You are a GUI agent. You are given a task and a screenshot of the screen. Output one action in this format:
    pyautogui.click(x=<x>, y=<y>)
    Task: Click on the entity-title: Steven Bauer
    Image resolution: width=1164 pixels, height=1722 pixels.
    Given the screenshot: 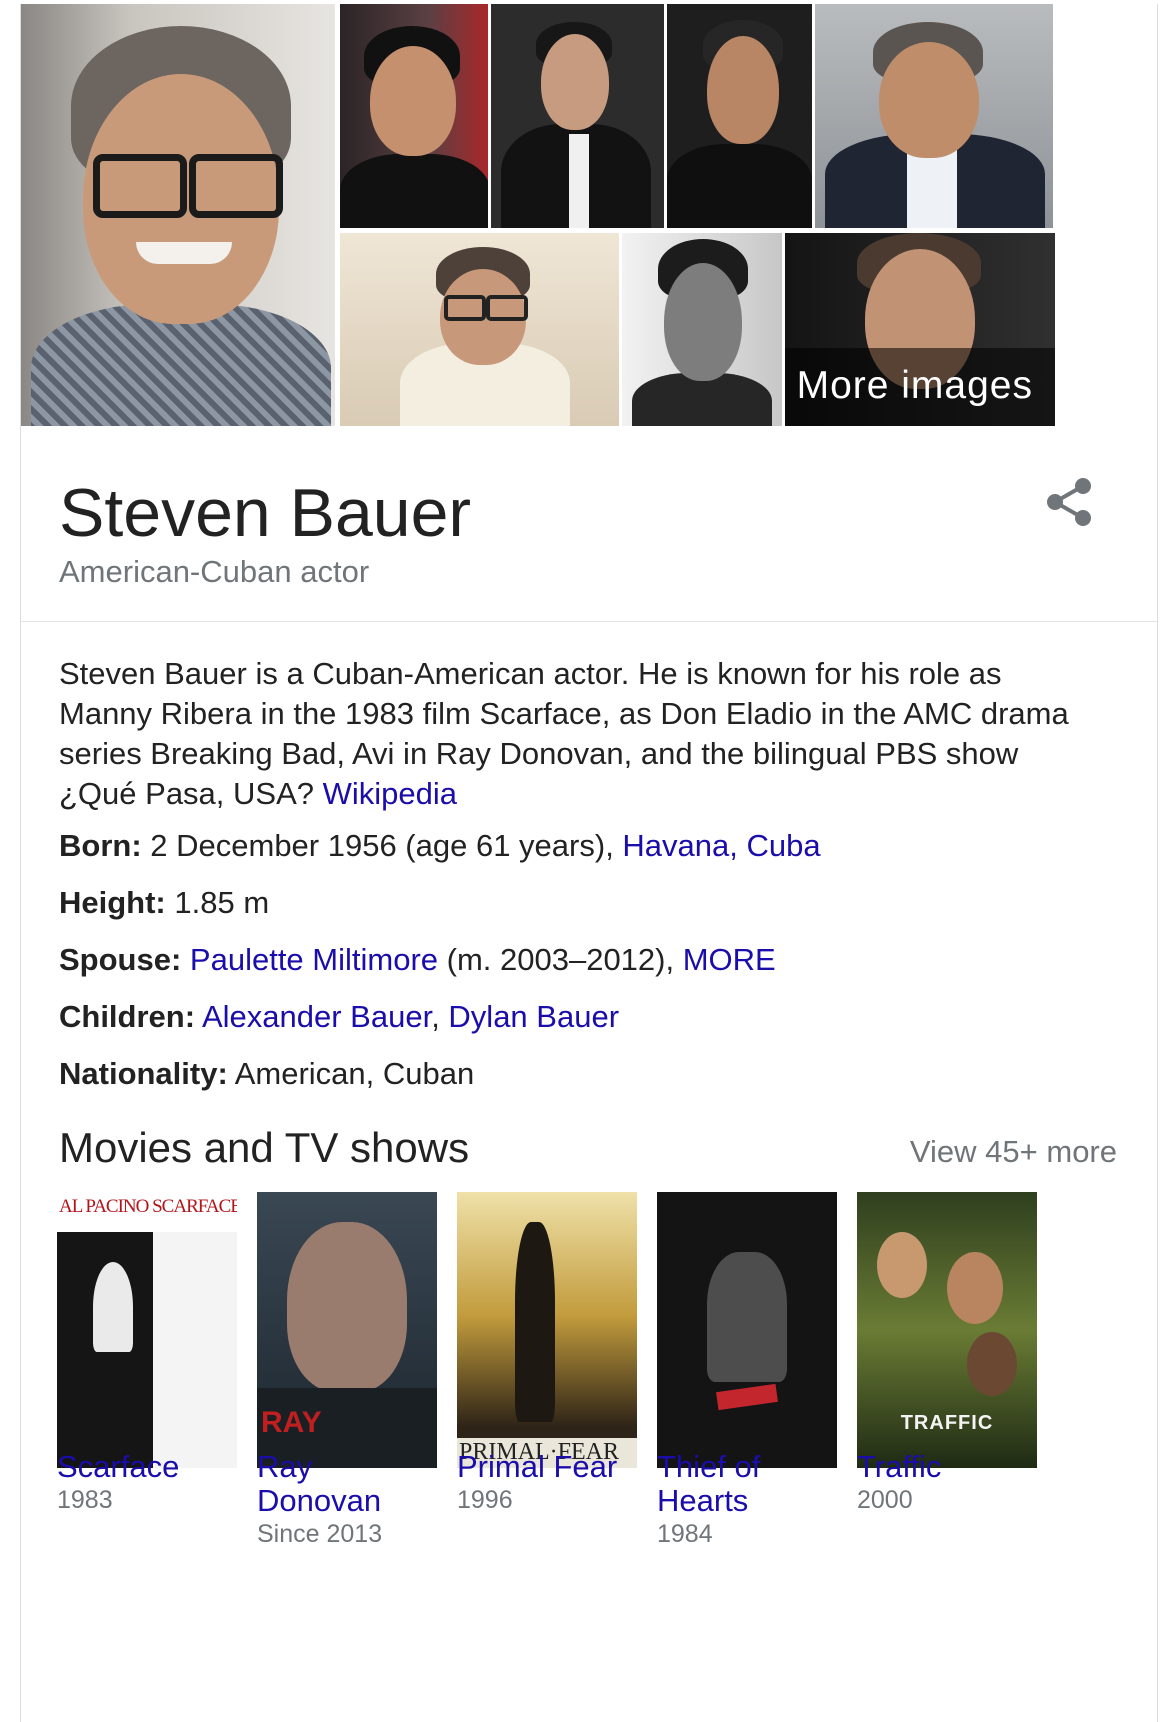 What is the action you would take?
    pyautogui.click(x=265, y=513)
    